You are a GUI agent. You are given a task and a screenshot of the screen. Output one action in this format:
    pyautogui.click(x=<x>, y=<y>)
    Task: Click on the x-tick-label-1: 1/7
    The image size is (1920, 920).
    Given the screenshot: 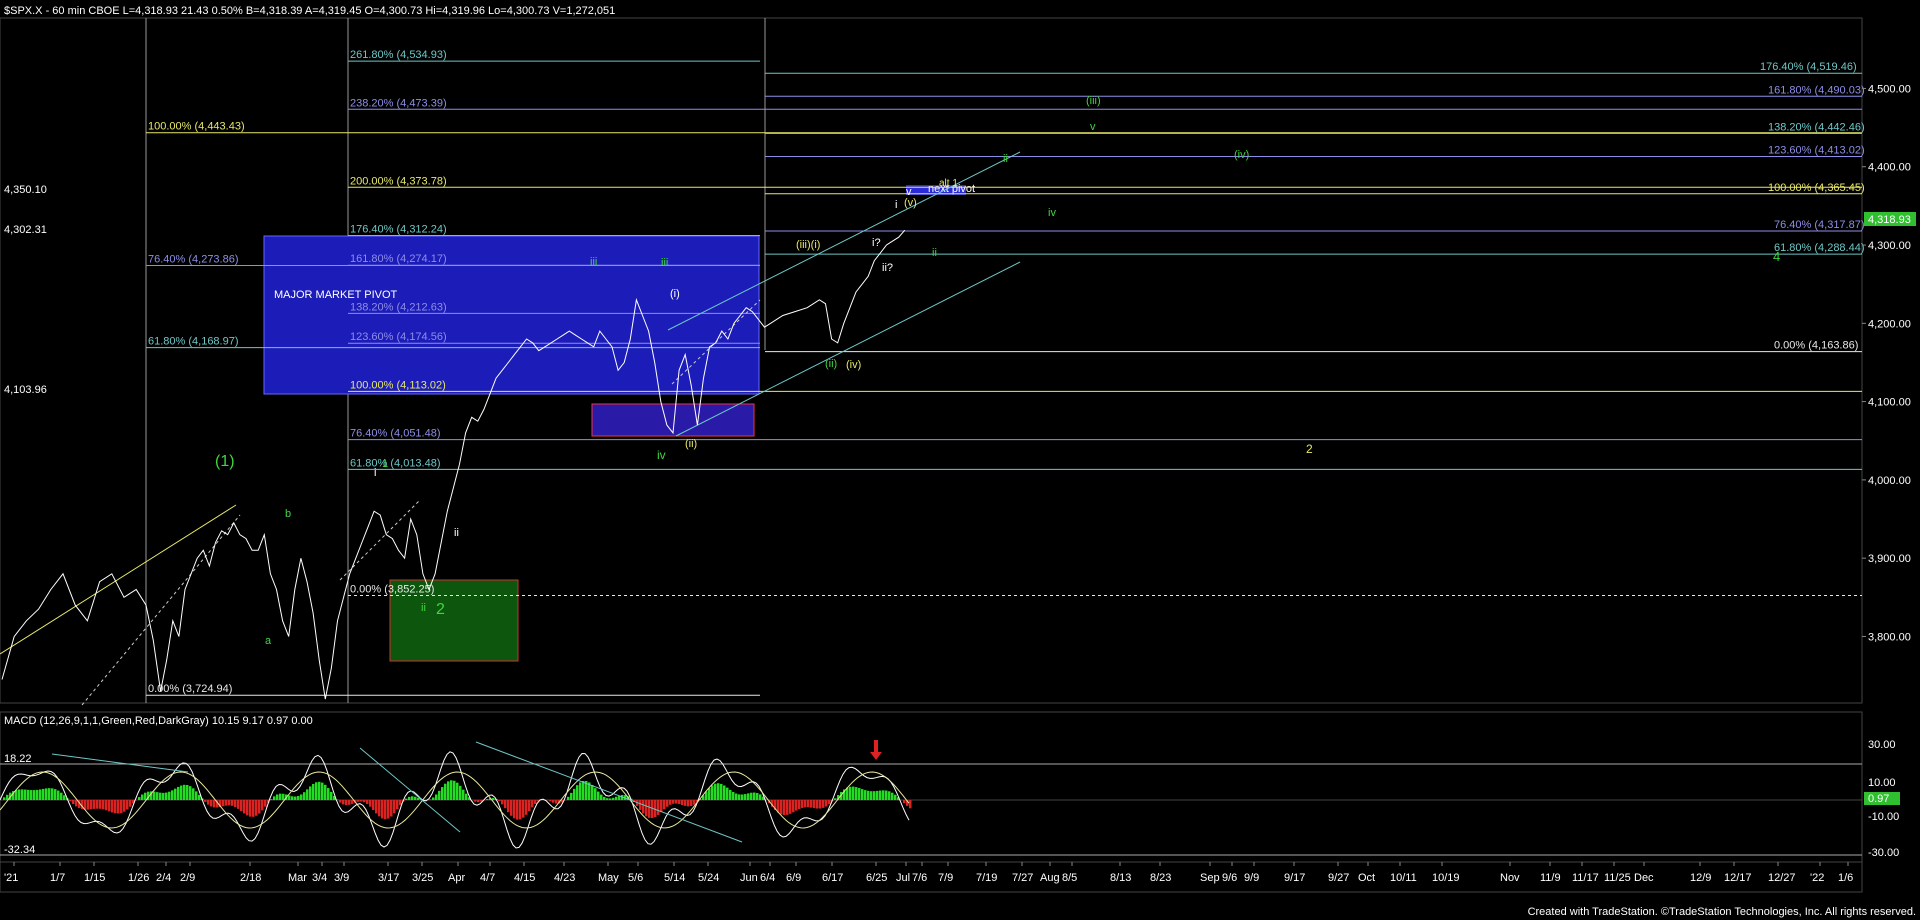 What is the action you would take?
    pyautogui.click(x=57, y=878)
    